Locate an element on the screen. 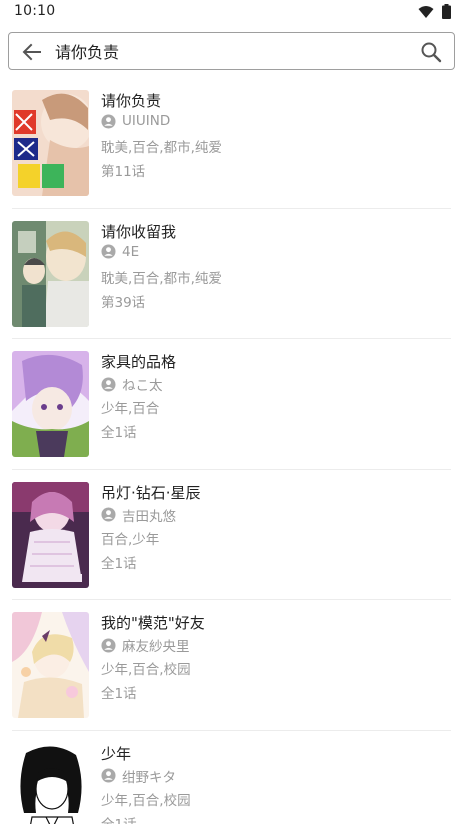 This screenshot has height=824, width=463. author-name: UIUIND is located at coordinates (146, 121).